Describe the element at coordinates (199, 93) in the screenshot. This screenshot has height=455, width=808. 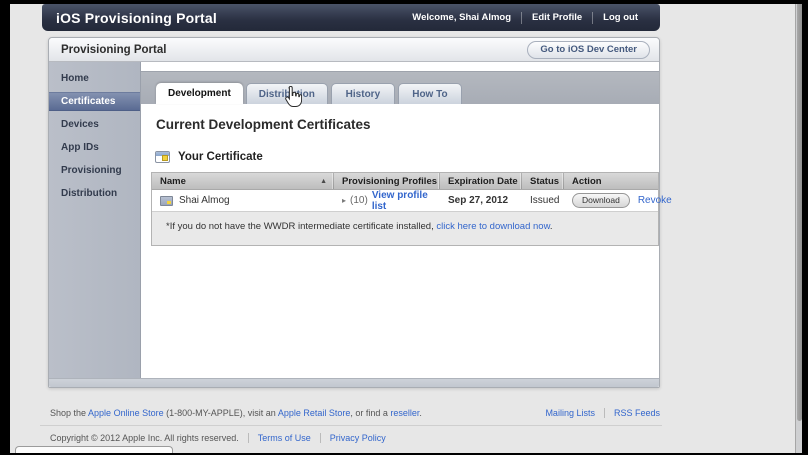
I see `tab-development: Development` at that location.